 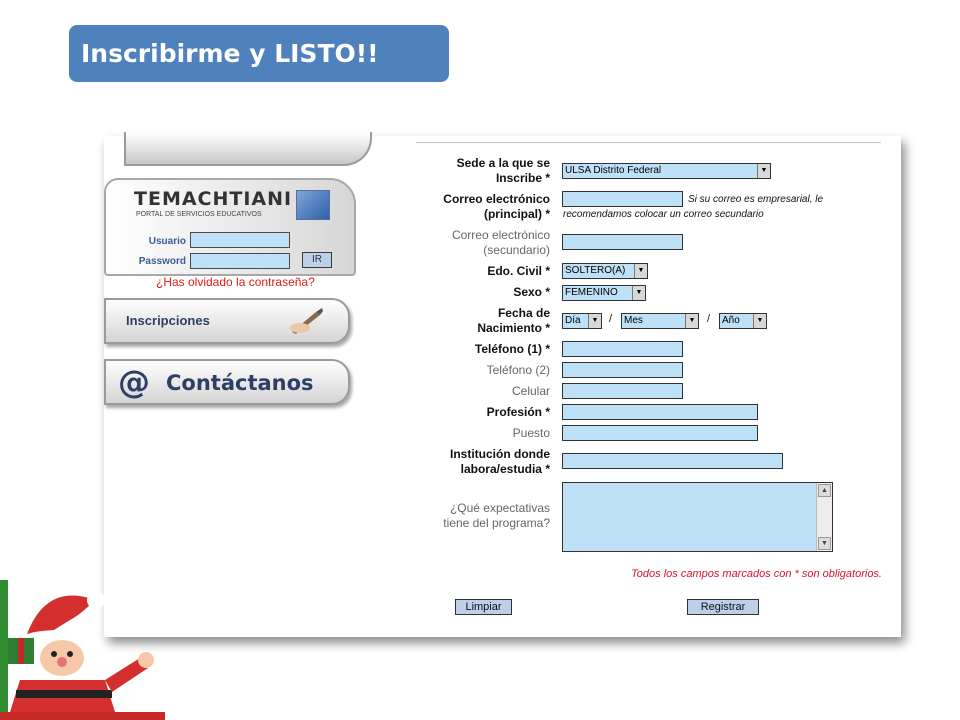 What do you see at coordinates (824, 490) in the screenshot?
I see `scroll-up-icon: ▲` at bounding box center [824, 490].